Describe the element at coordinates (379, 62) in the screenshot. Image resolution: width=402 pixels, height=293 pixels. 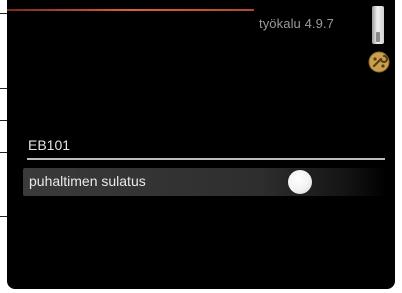
I see `wrench-icon` at that location.